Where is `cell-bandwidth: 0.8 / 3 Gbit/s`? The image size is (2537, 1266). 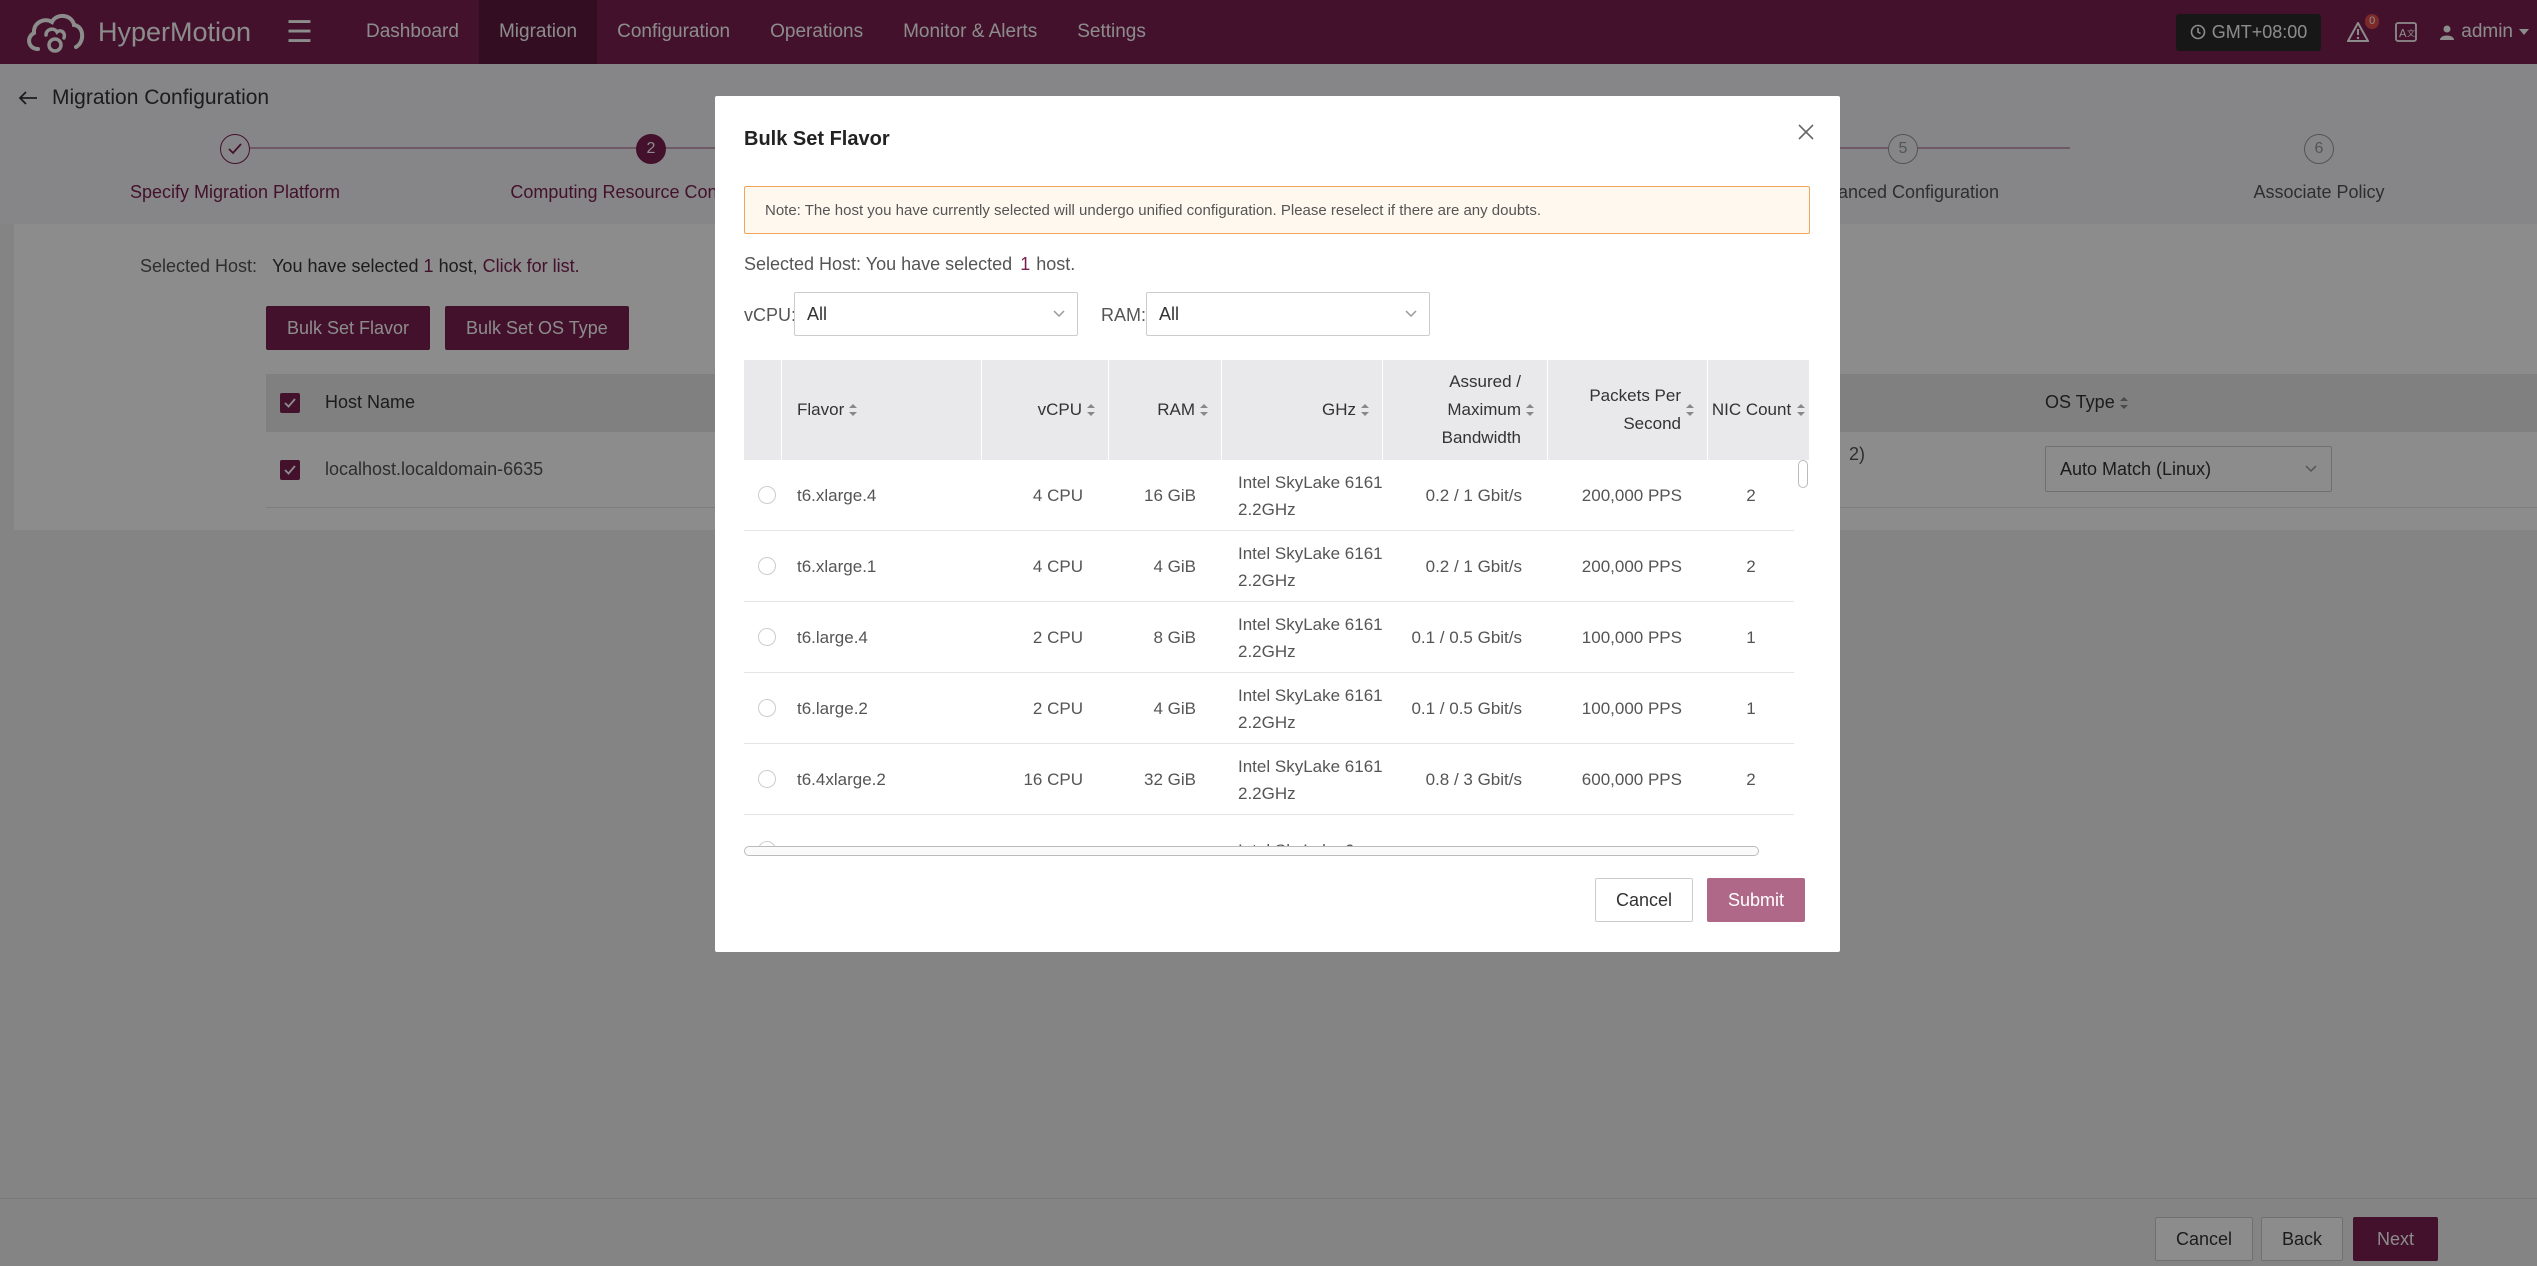
cell-bandwidth: 0.8 / 3 Gbit/s is located at coordinates (1473, 779).